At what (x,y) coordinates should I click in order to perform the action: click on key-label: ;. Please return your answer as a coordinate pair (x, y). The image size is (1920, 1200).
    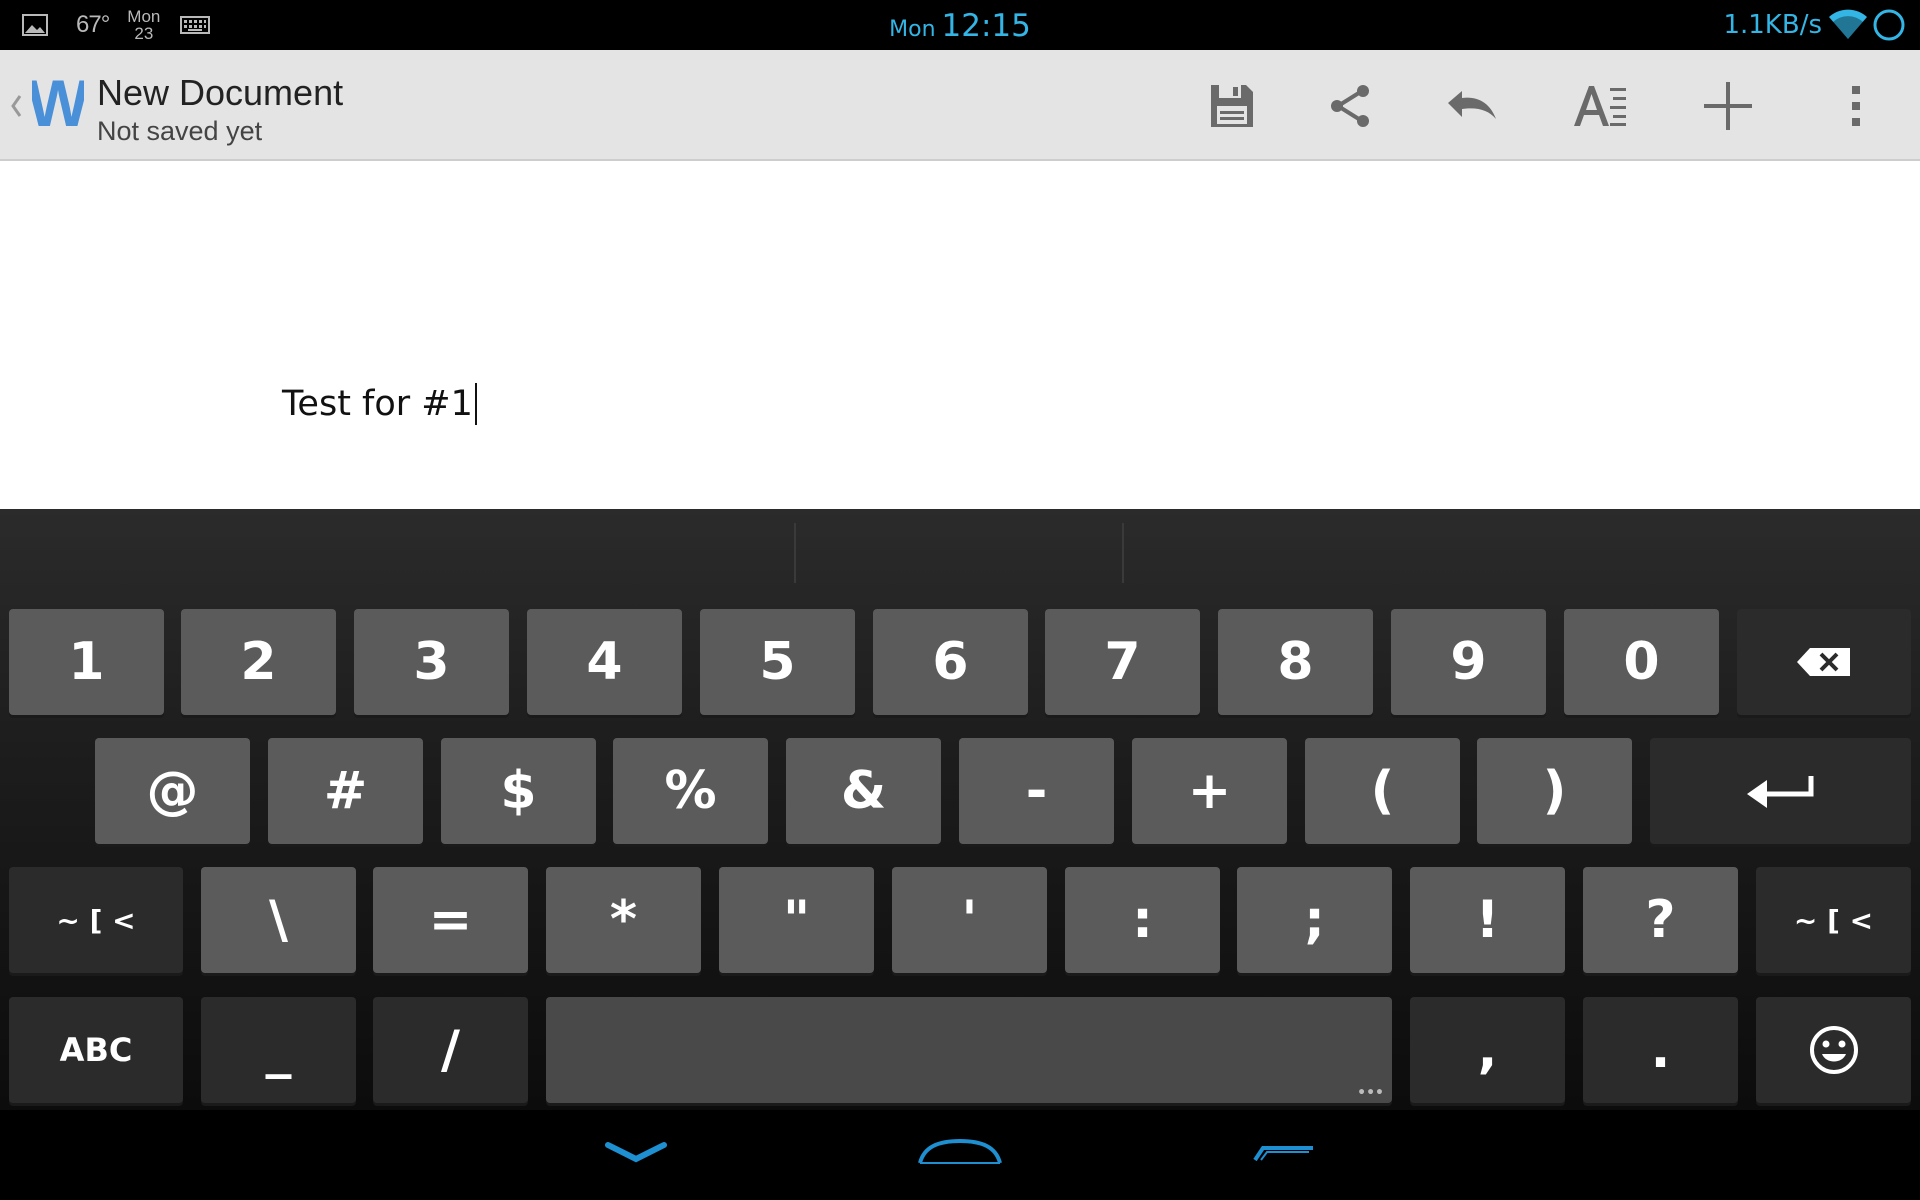
    Looking at the image, I should click on (1314, 920).